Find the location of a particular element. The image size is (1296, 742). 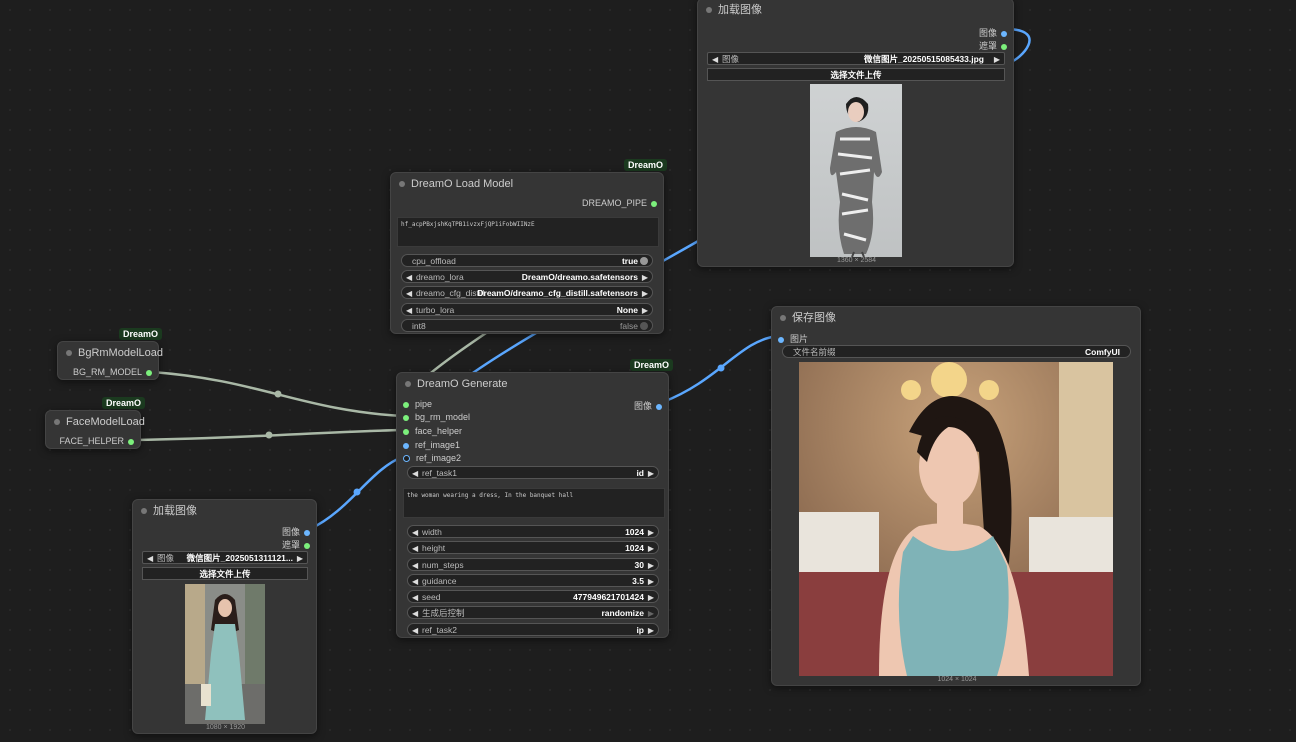

number-num-steps: ◀ num_steps 30 ▶ is located at coordinates (533, 564).